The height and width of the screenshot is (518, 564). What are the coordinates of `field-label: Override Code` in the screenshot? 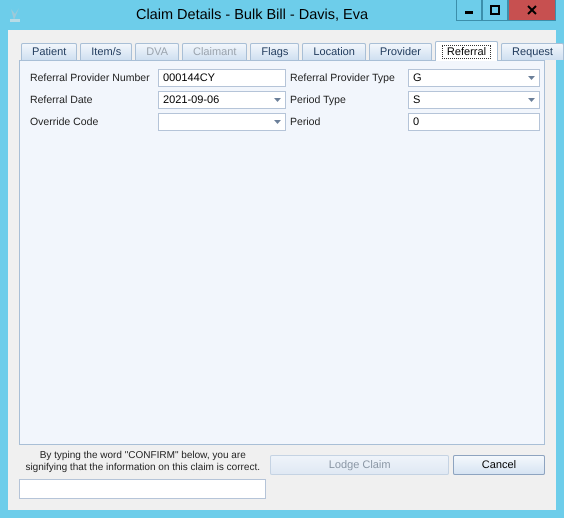 It's located at (65, 122).